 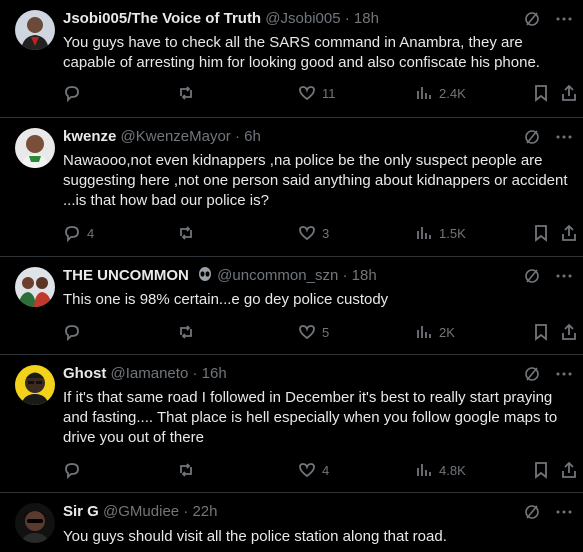 I want to click on tweet-header: Sir G @GMudiee · 22h, so click(x=140, y=512).